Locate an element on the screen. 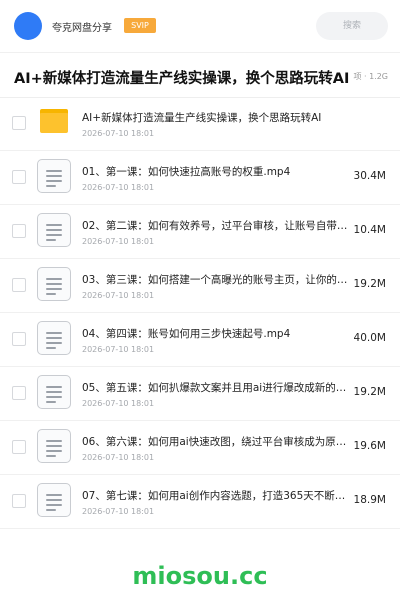 The image size is (400, 600). file-name: AI+新媒体打造流量生产线实操课，换个思路玩转AI is located at coordinates (216, 117).